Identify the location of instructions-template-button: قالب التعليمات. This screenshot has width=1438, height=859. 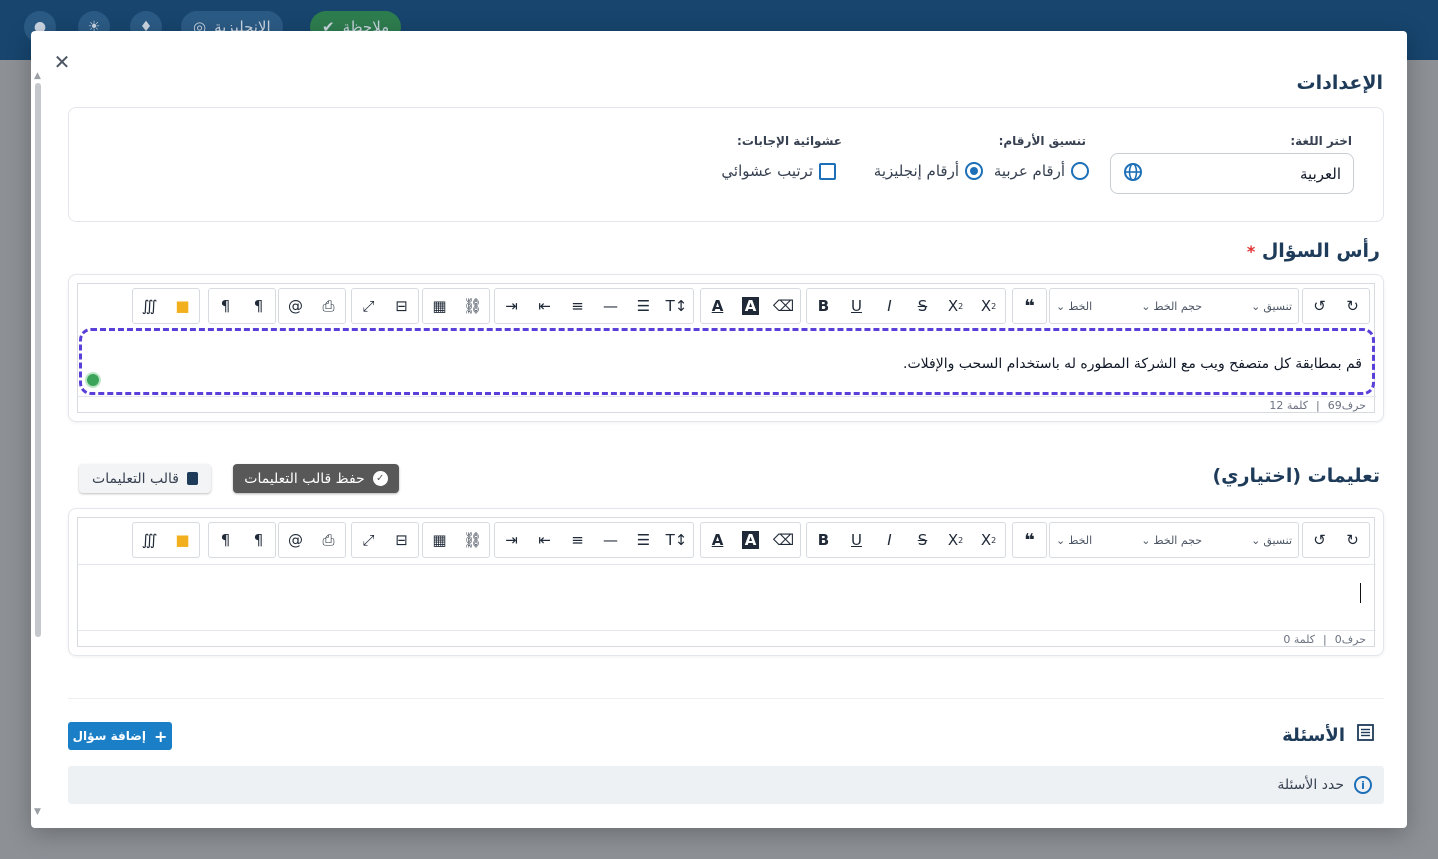
(145, 478).